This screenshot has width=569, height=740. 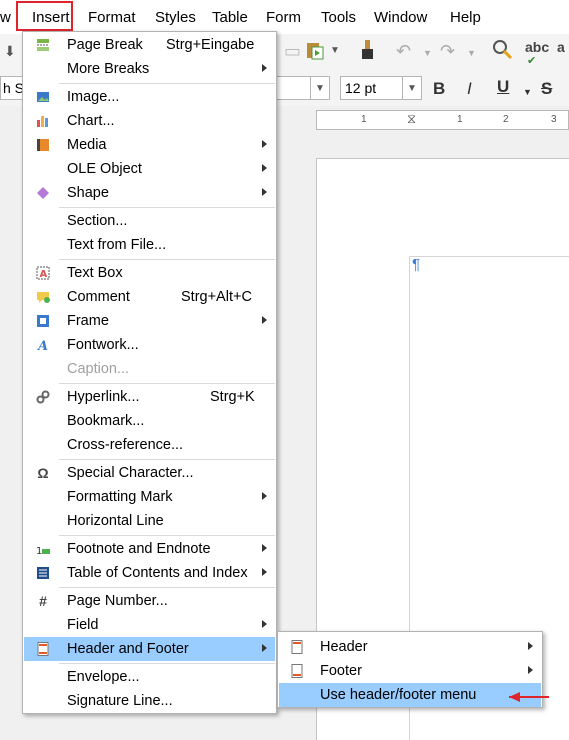 What do you see at coordinates (44, 16) in the screenshot?
I see `insert-highlight-box` at bounding box center [44, 16].